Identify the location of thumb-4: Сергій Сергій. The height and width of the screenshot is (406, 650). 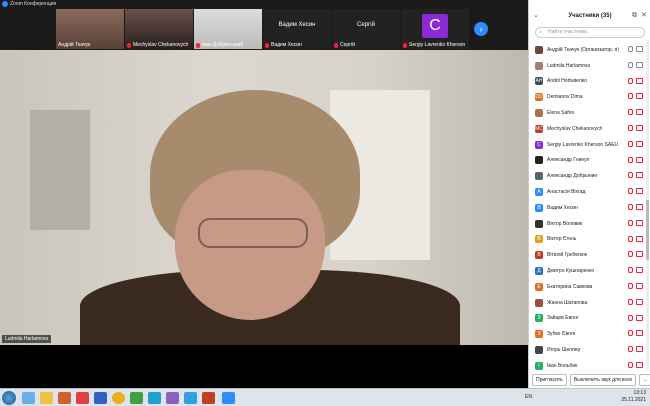
(366, 29).